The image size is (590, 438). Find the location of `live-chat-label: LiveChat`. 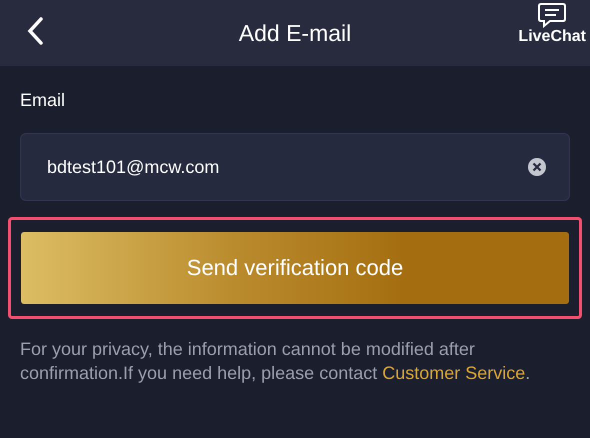

live-chat-label: LiveChat is located at coordinates (552, 37).